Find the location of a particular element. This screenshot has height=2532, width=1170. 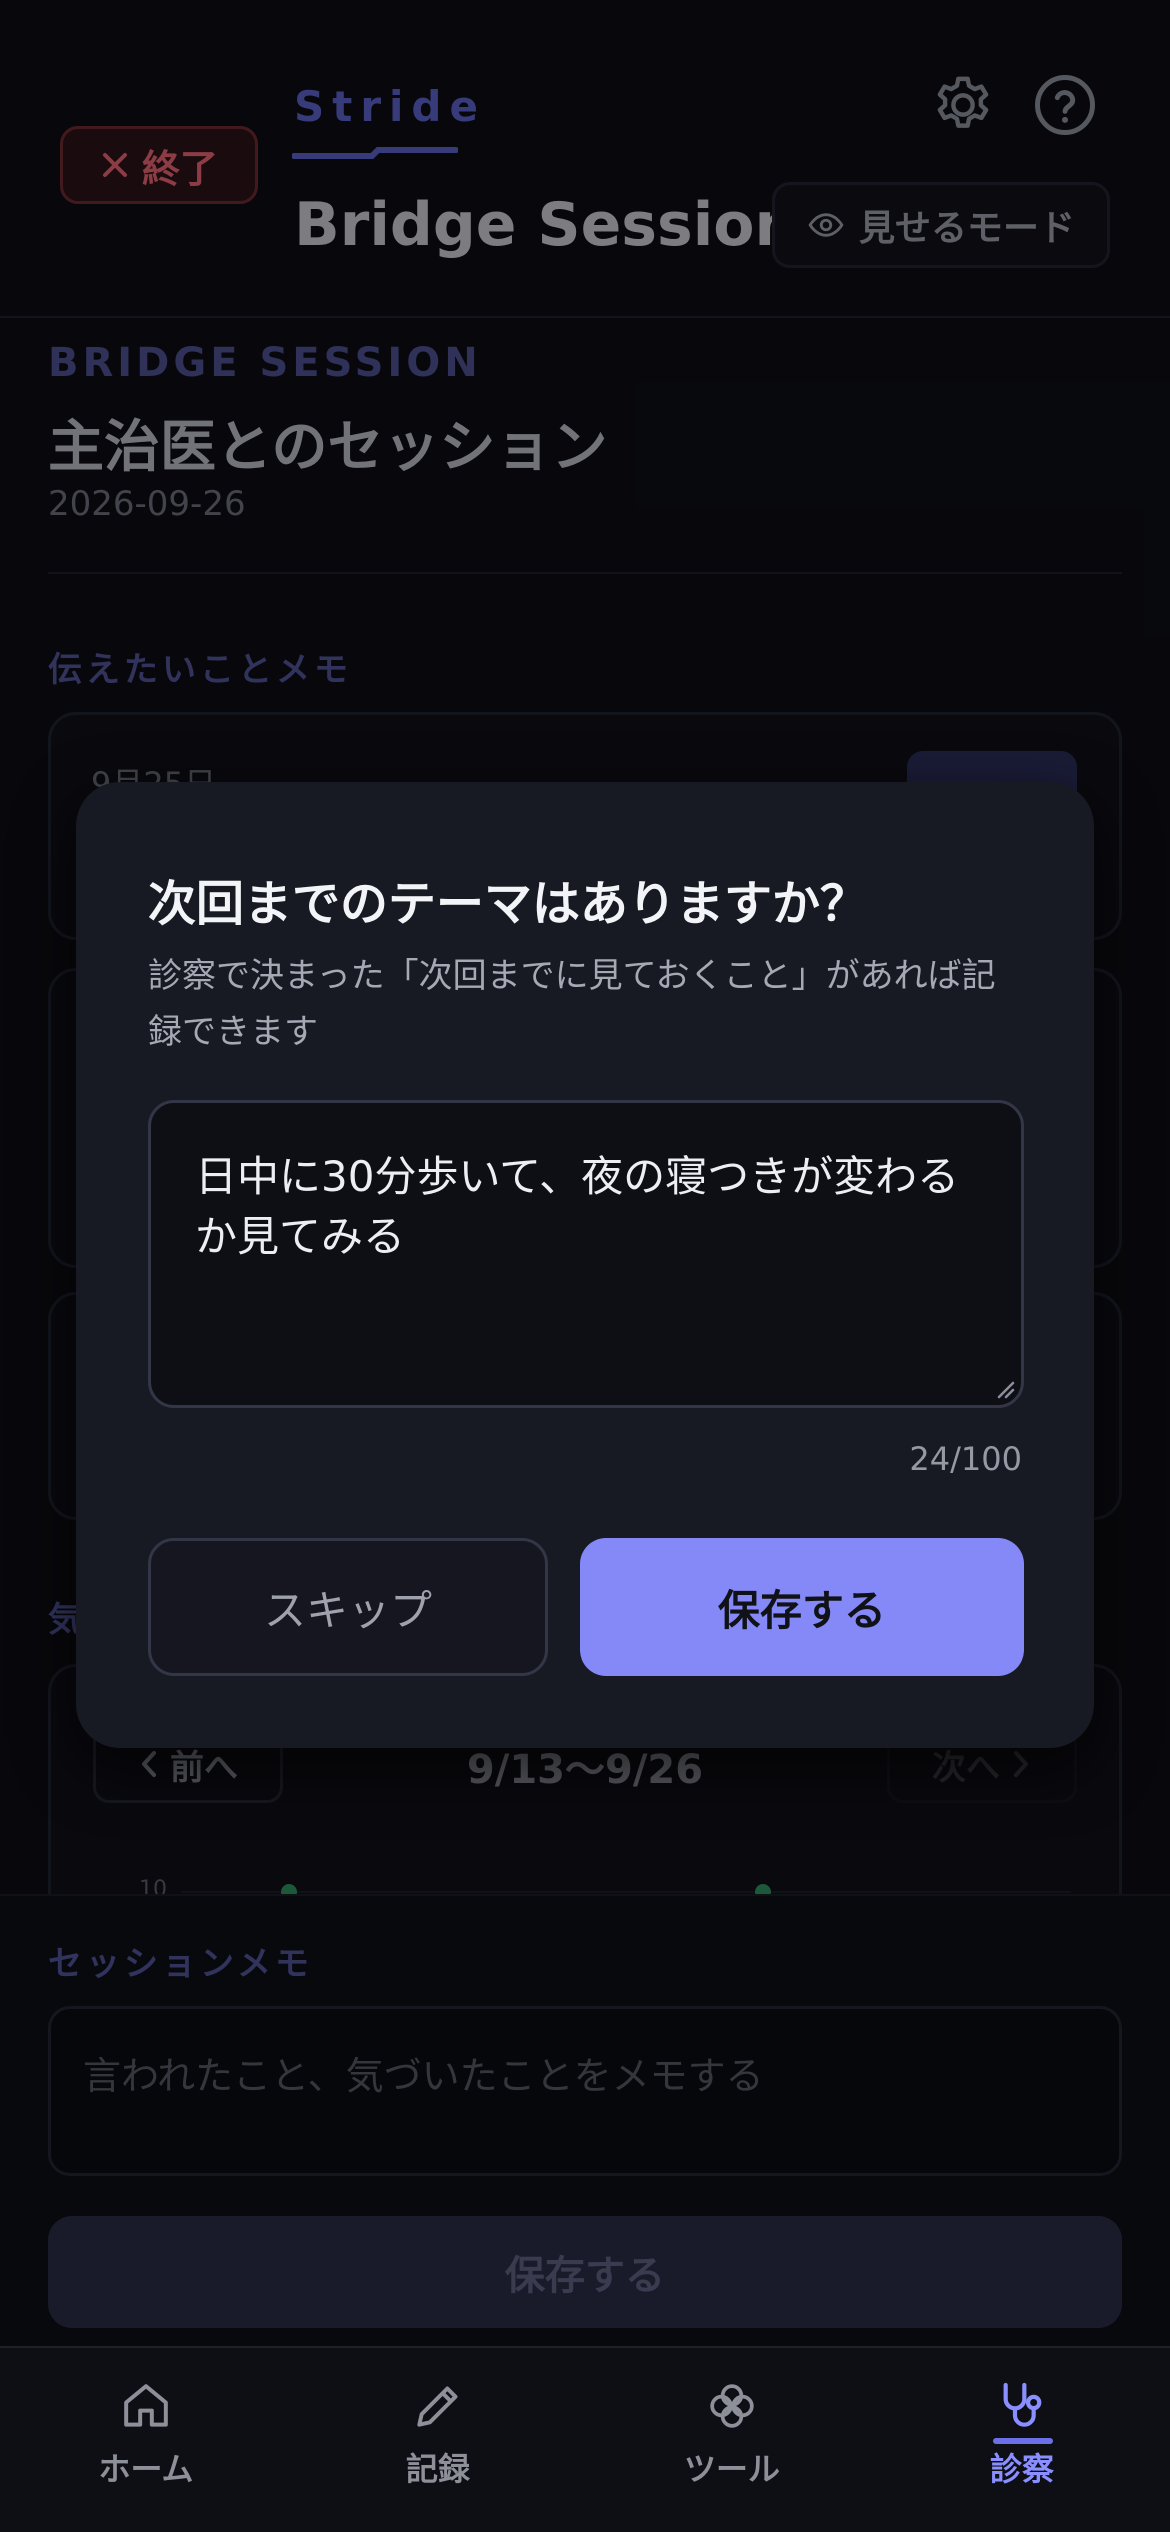

nav-label-tools: ツール is located at coordinates (731, 2469).